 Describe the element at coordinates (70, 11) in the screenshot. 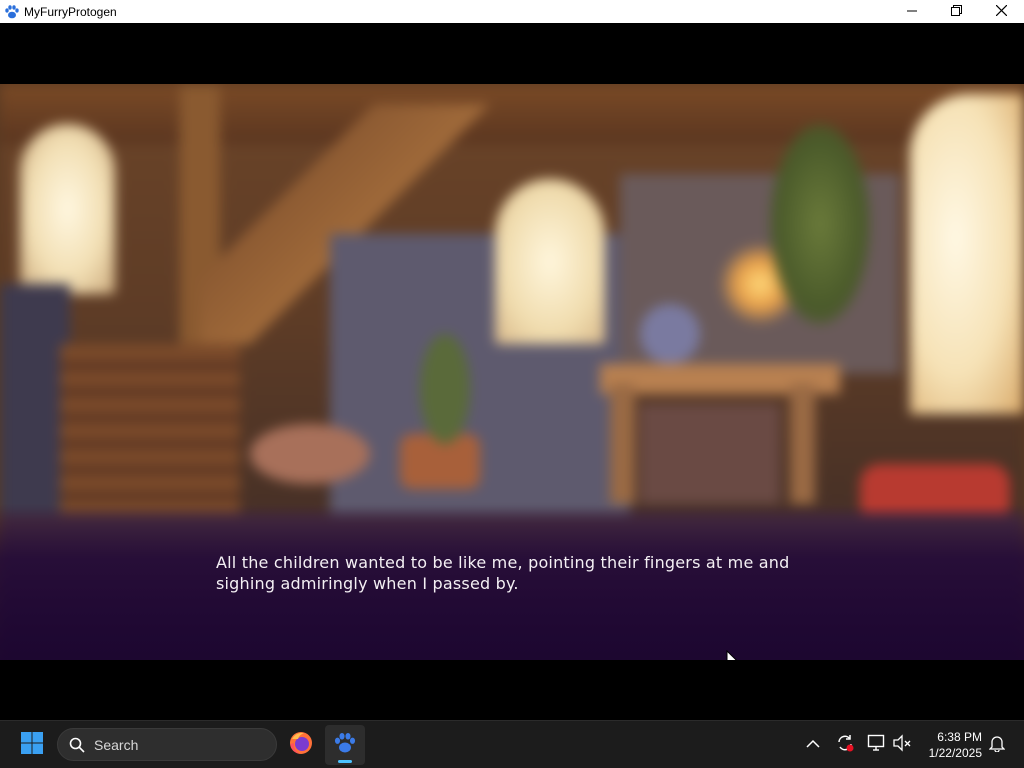

I see `window-title: MyFurryProtogen` at that location.